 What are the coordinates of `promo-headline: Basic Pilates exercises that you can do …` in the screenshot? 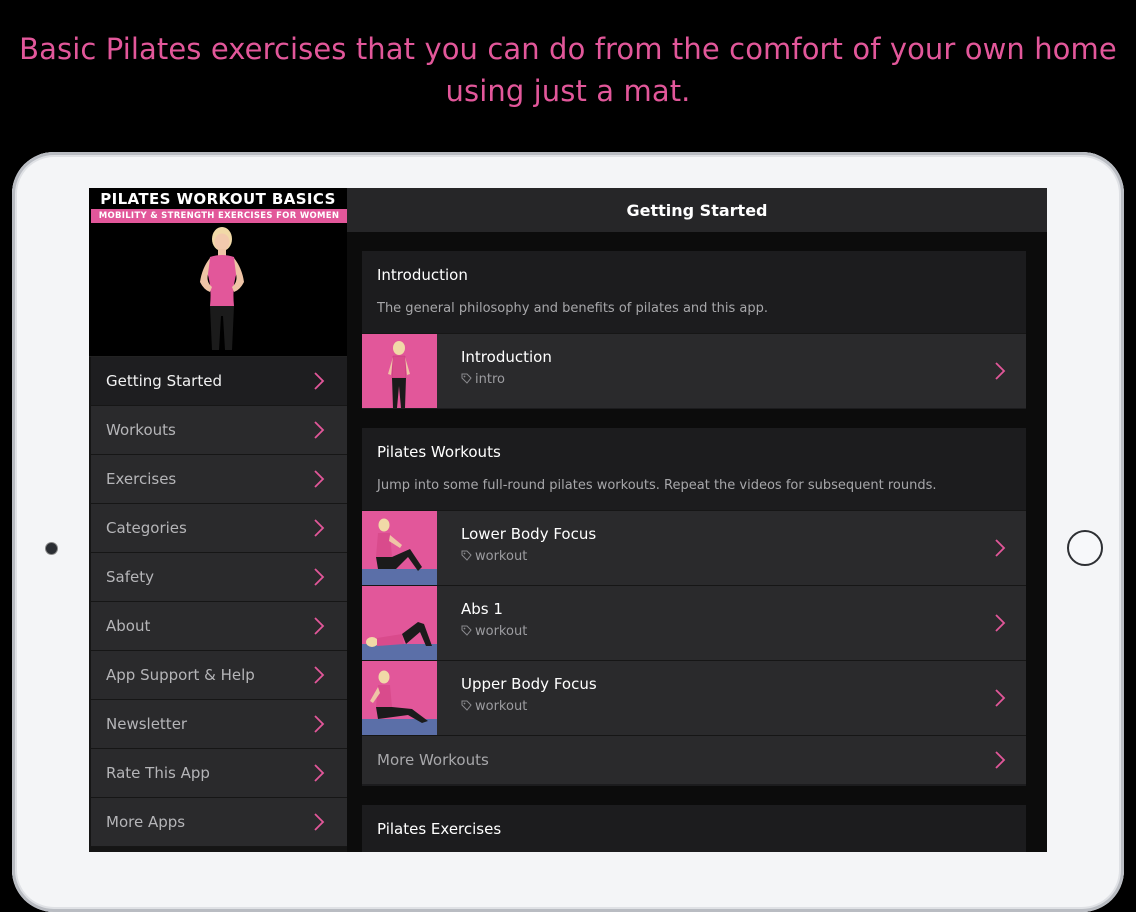 It's located at (568, 70).